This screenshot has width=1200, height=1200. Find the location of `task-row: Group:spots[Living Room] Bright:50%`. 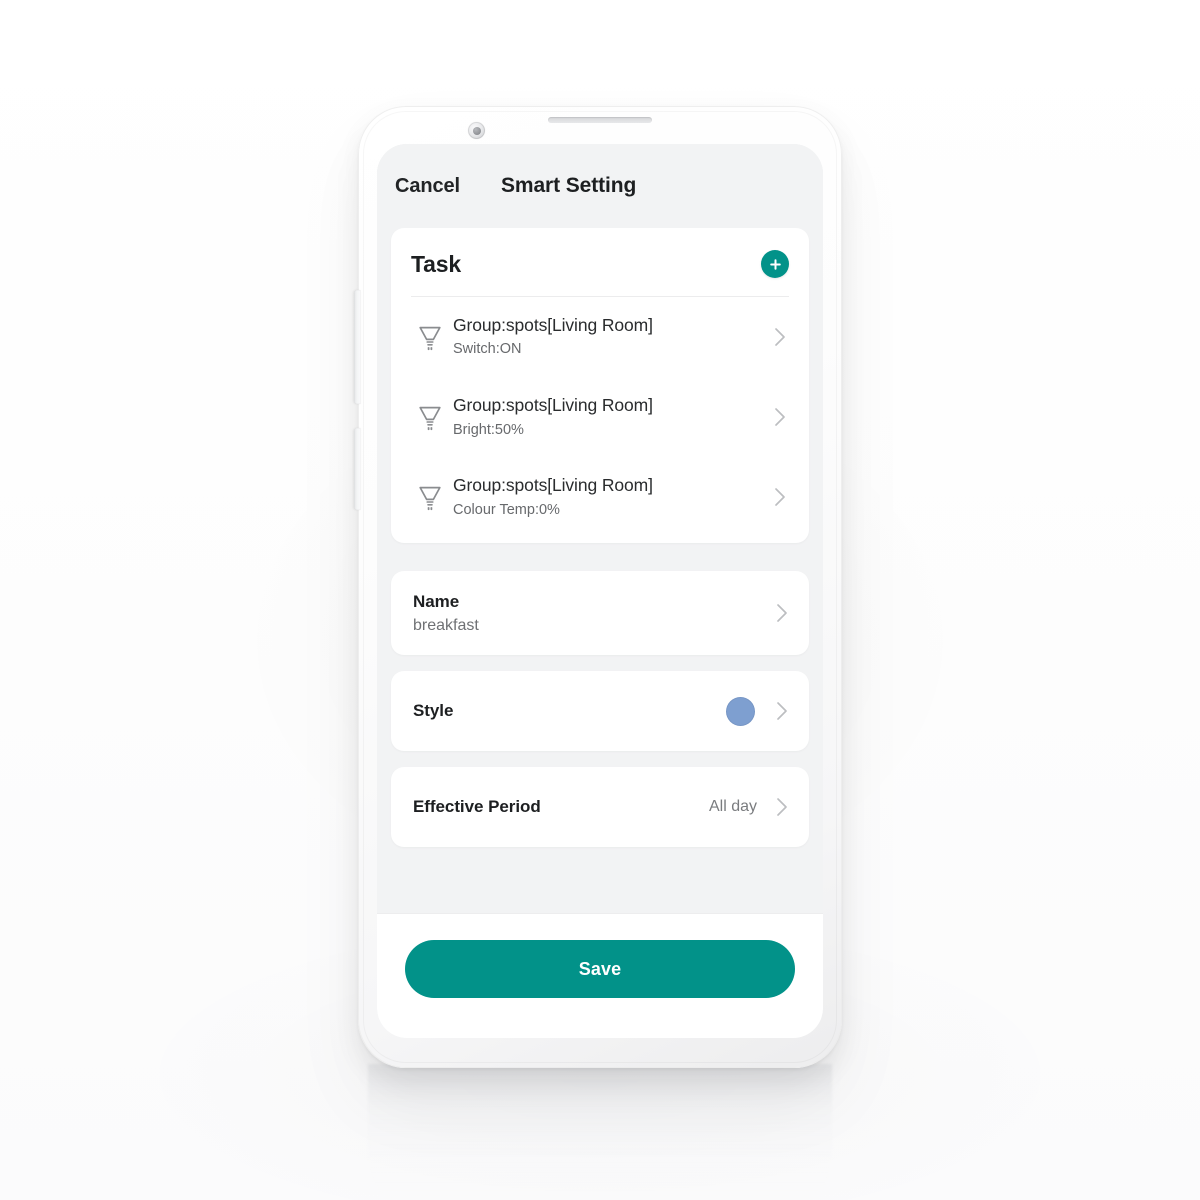

task-row: Group:spots[Living Room] Bright:50% is located at coordinates (600, 417).